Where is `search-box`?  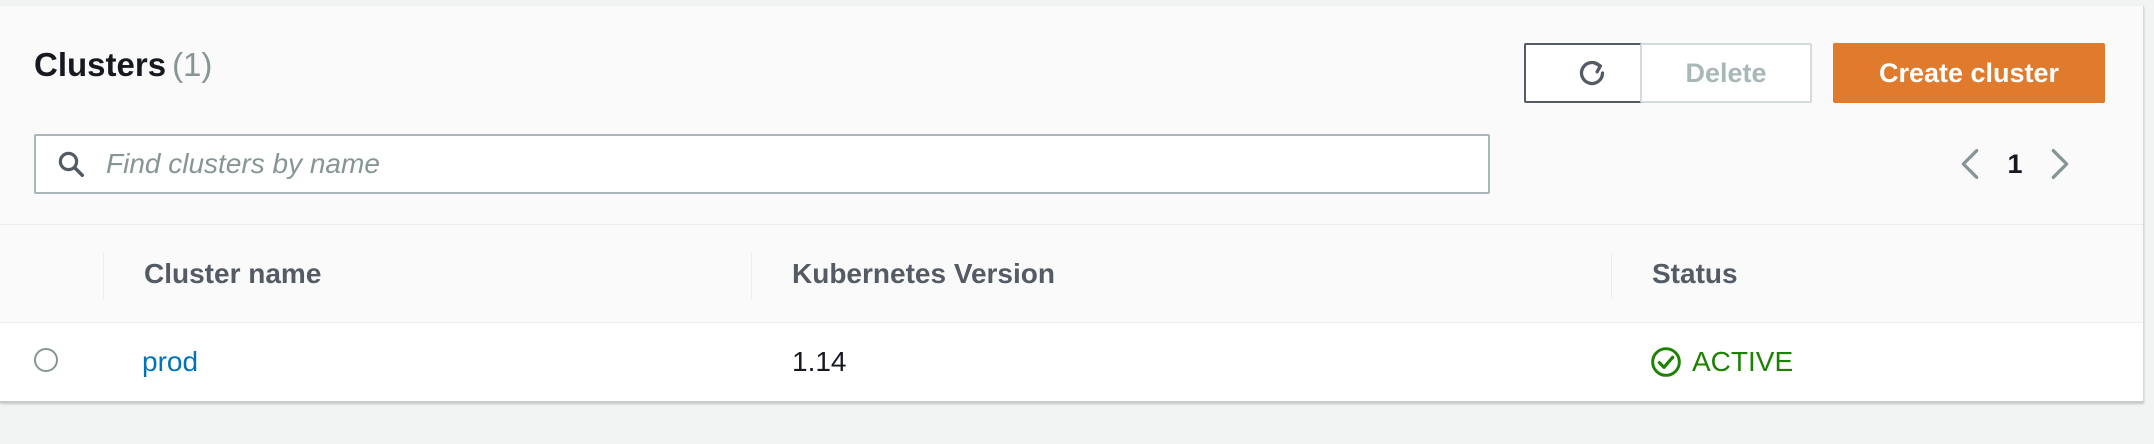 search-box is located at coordinates (762, 164).